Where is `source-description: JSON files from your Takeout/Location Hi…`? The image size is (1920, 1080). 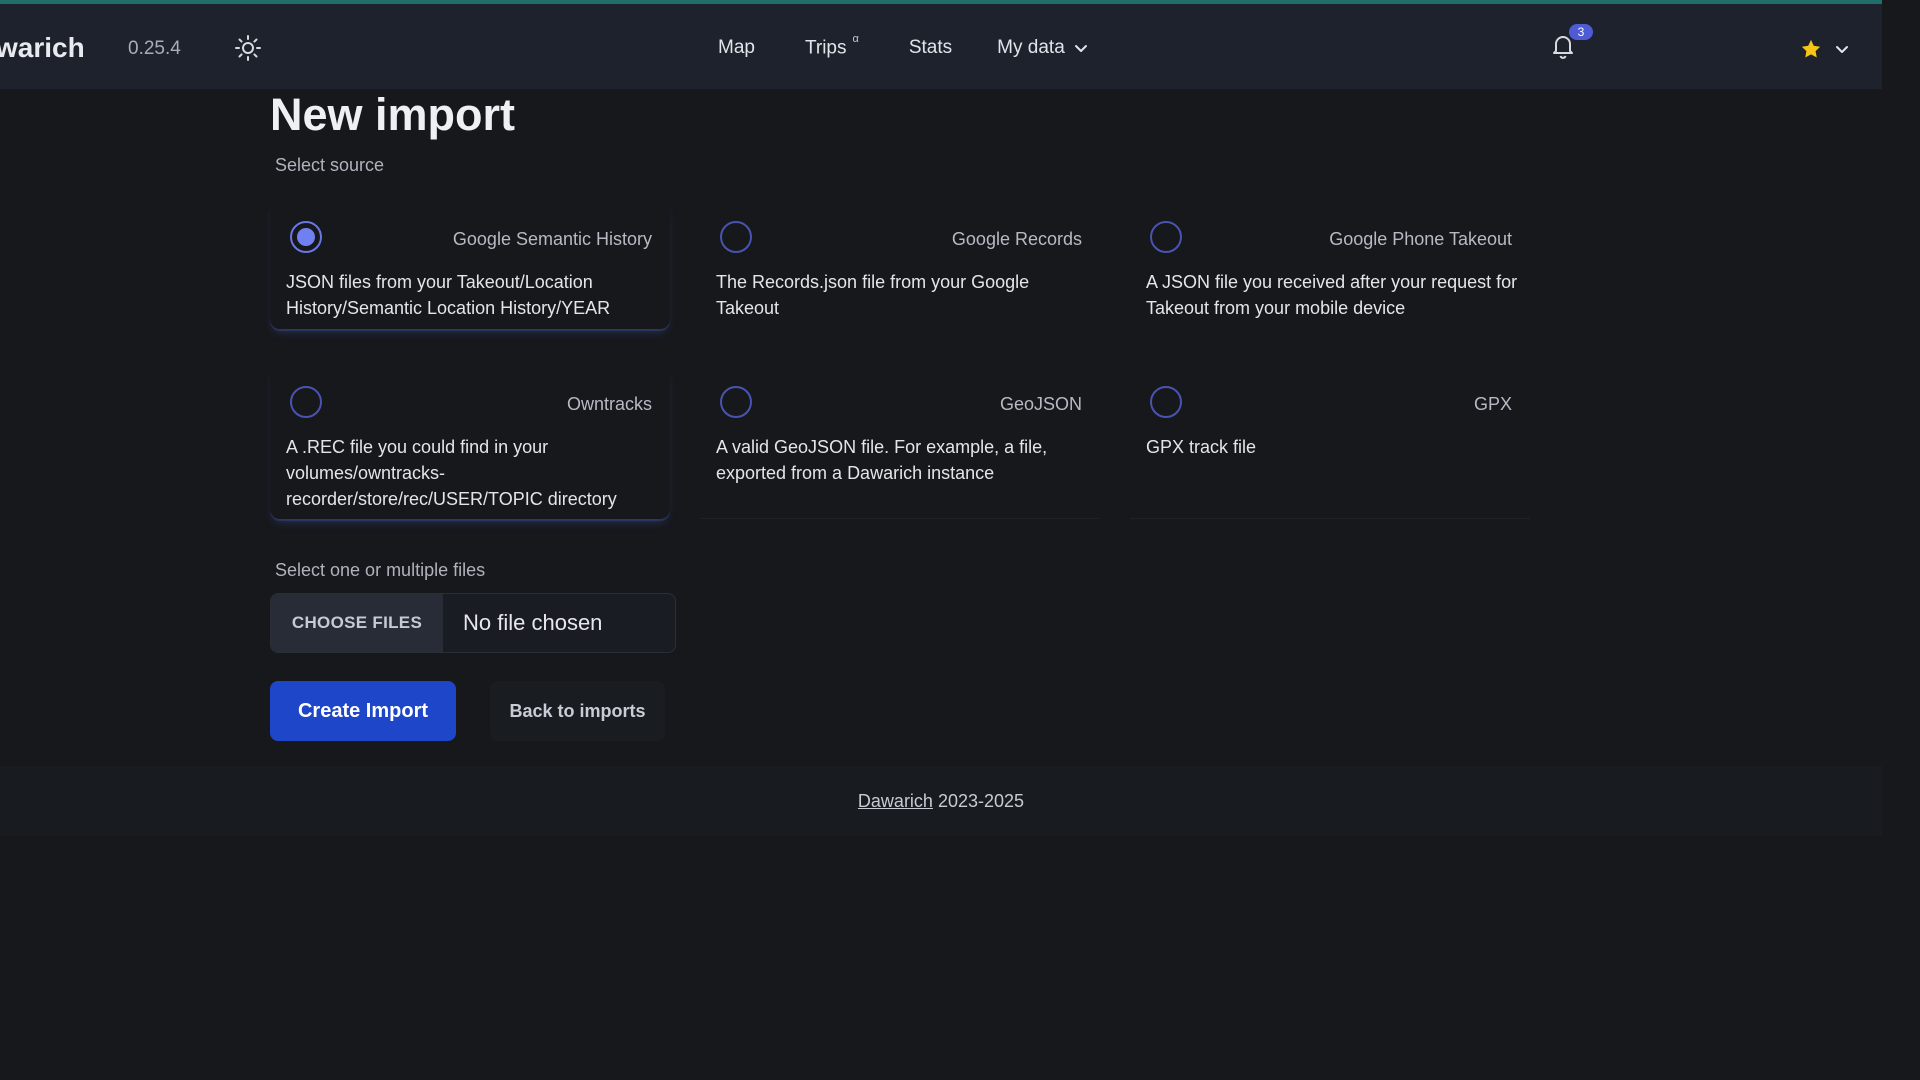
source-description: JSON files from your Takeout/Location Hi… is located at coordinates (448, 295).